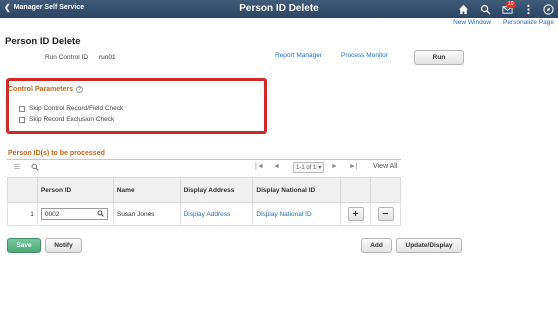  I want to click on skip-control-record-option: Skip Control Record/Field Check, so click(71, 108).